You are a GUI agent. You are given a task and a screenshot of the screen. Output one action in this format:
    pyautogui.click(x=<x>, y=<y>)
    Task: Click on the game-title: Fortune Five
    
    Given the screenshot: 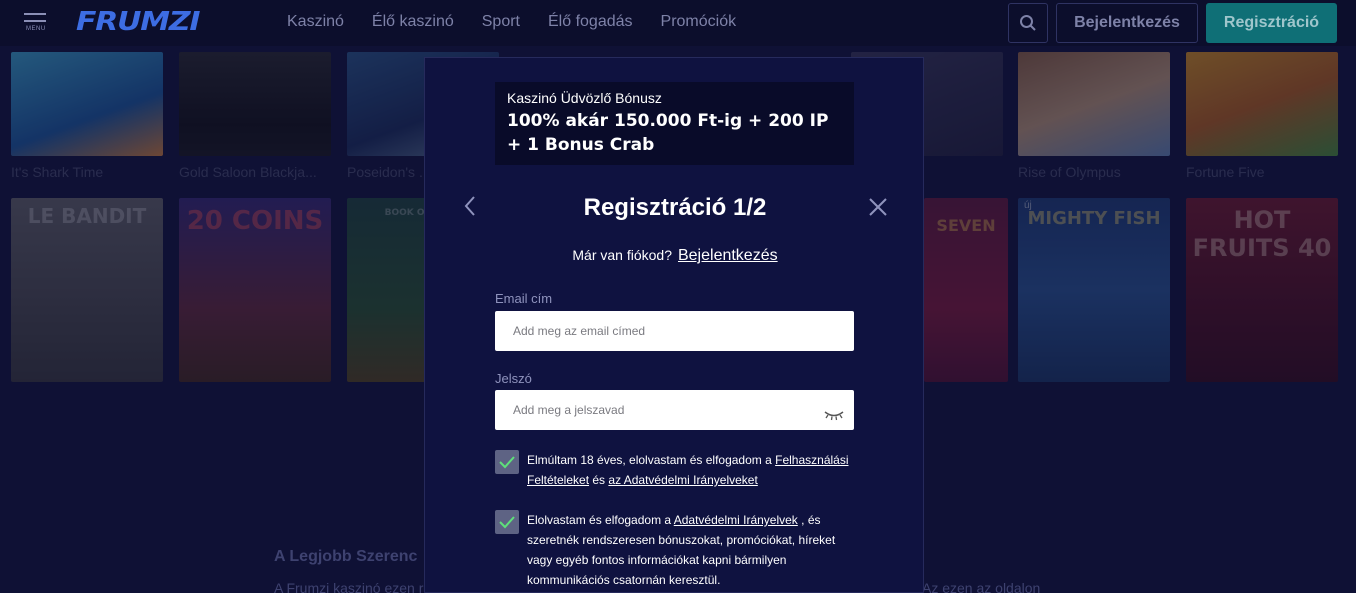 What is the action you would take?
    pyautogui.click(x=1225, y=172)
    